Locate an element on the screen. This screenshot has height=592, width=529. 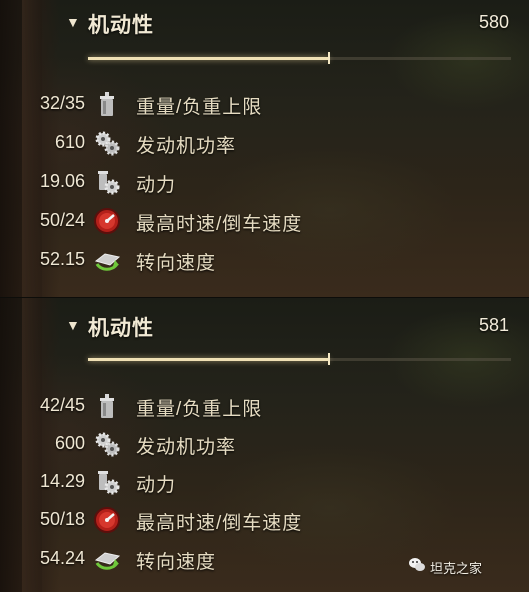
stat-value: 610 is located at coordinates (69, 142).